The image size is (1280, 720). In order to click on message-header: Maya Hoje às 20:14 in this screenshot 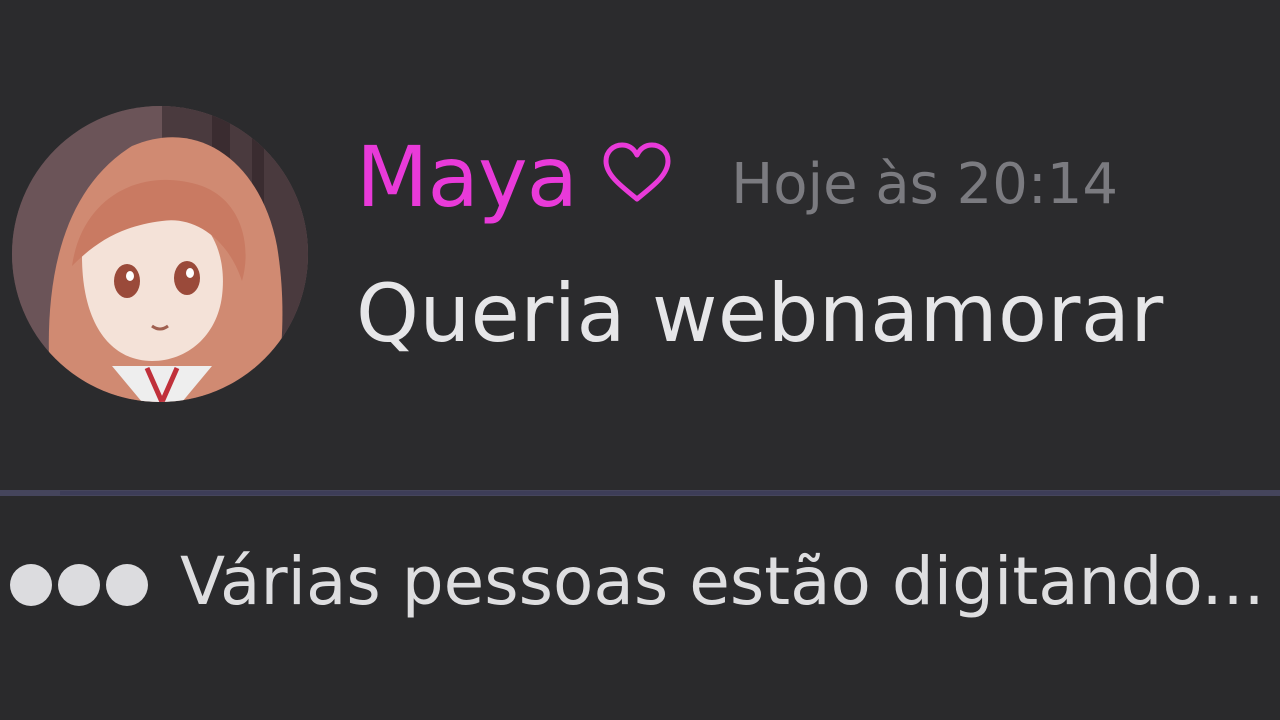, I will do `click(737, 177)`.